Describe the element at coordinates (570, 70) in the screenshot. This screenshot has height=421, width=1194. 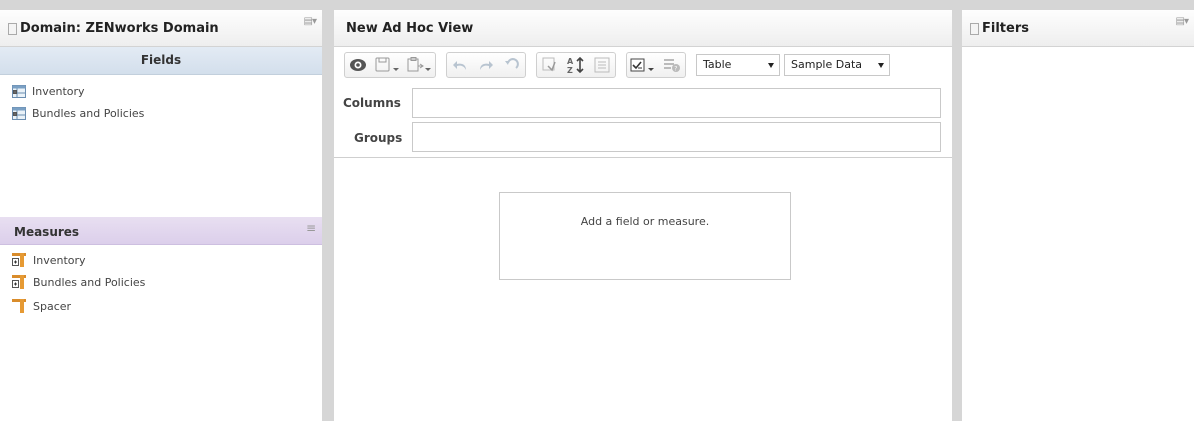
I see `svg-text: Z` at that location.